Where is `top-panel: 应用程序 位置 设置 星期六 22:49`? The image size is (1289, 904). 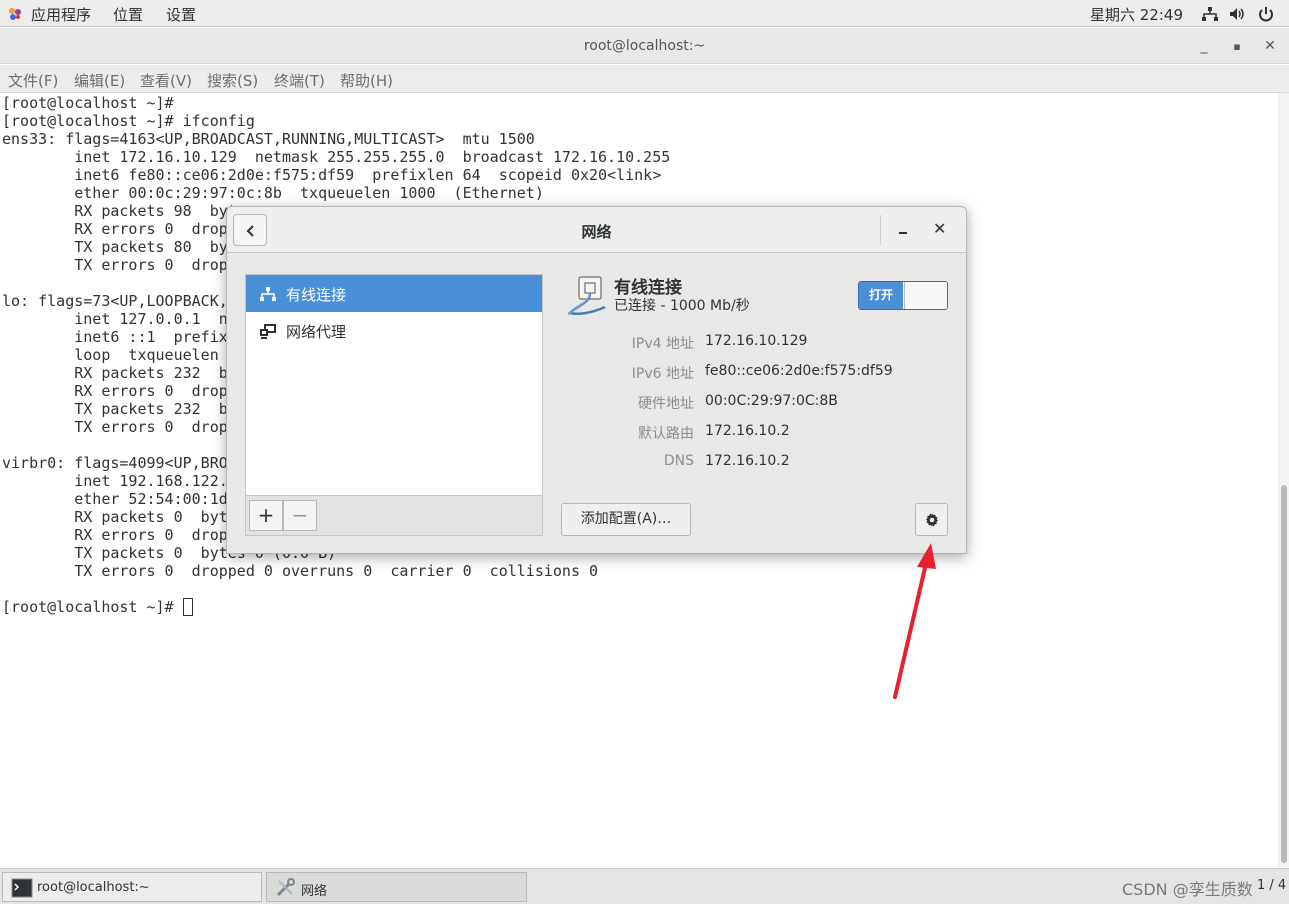 top-panel: 应用程序 位置 设置 星期六 22:49 is located at coordinates (644, 13).